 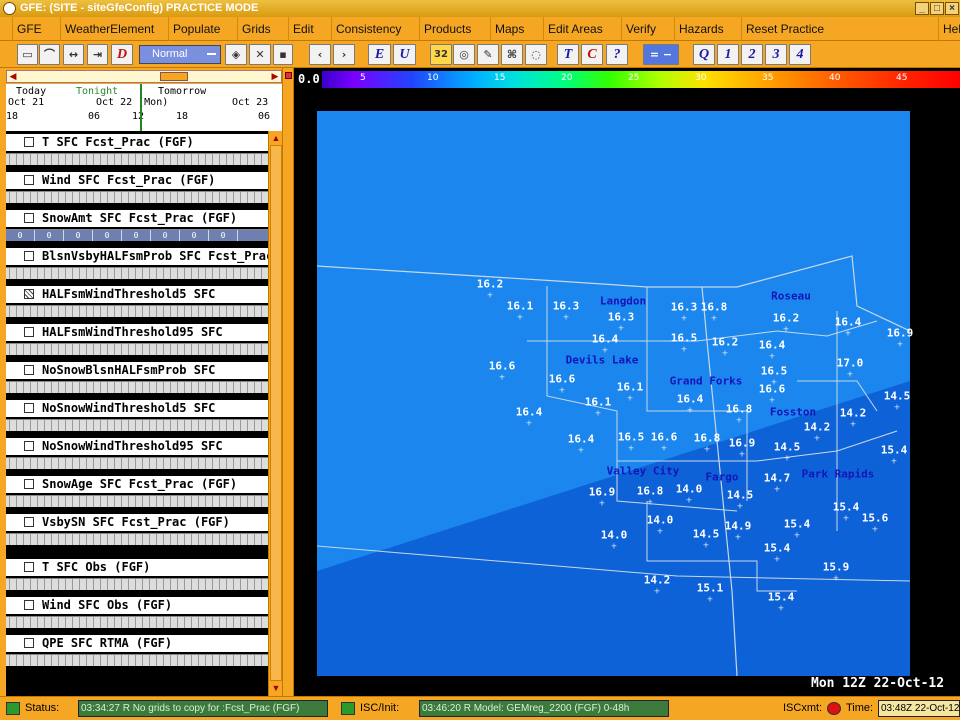 What do you see at coordinates (174, 76) in the screenshot?
I see `time-scroll-thumb` at bounding box center [174, 76].